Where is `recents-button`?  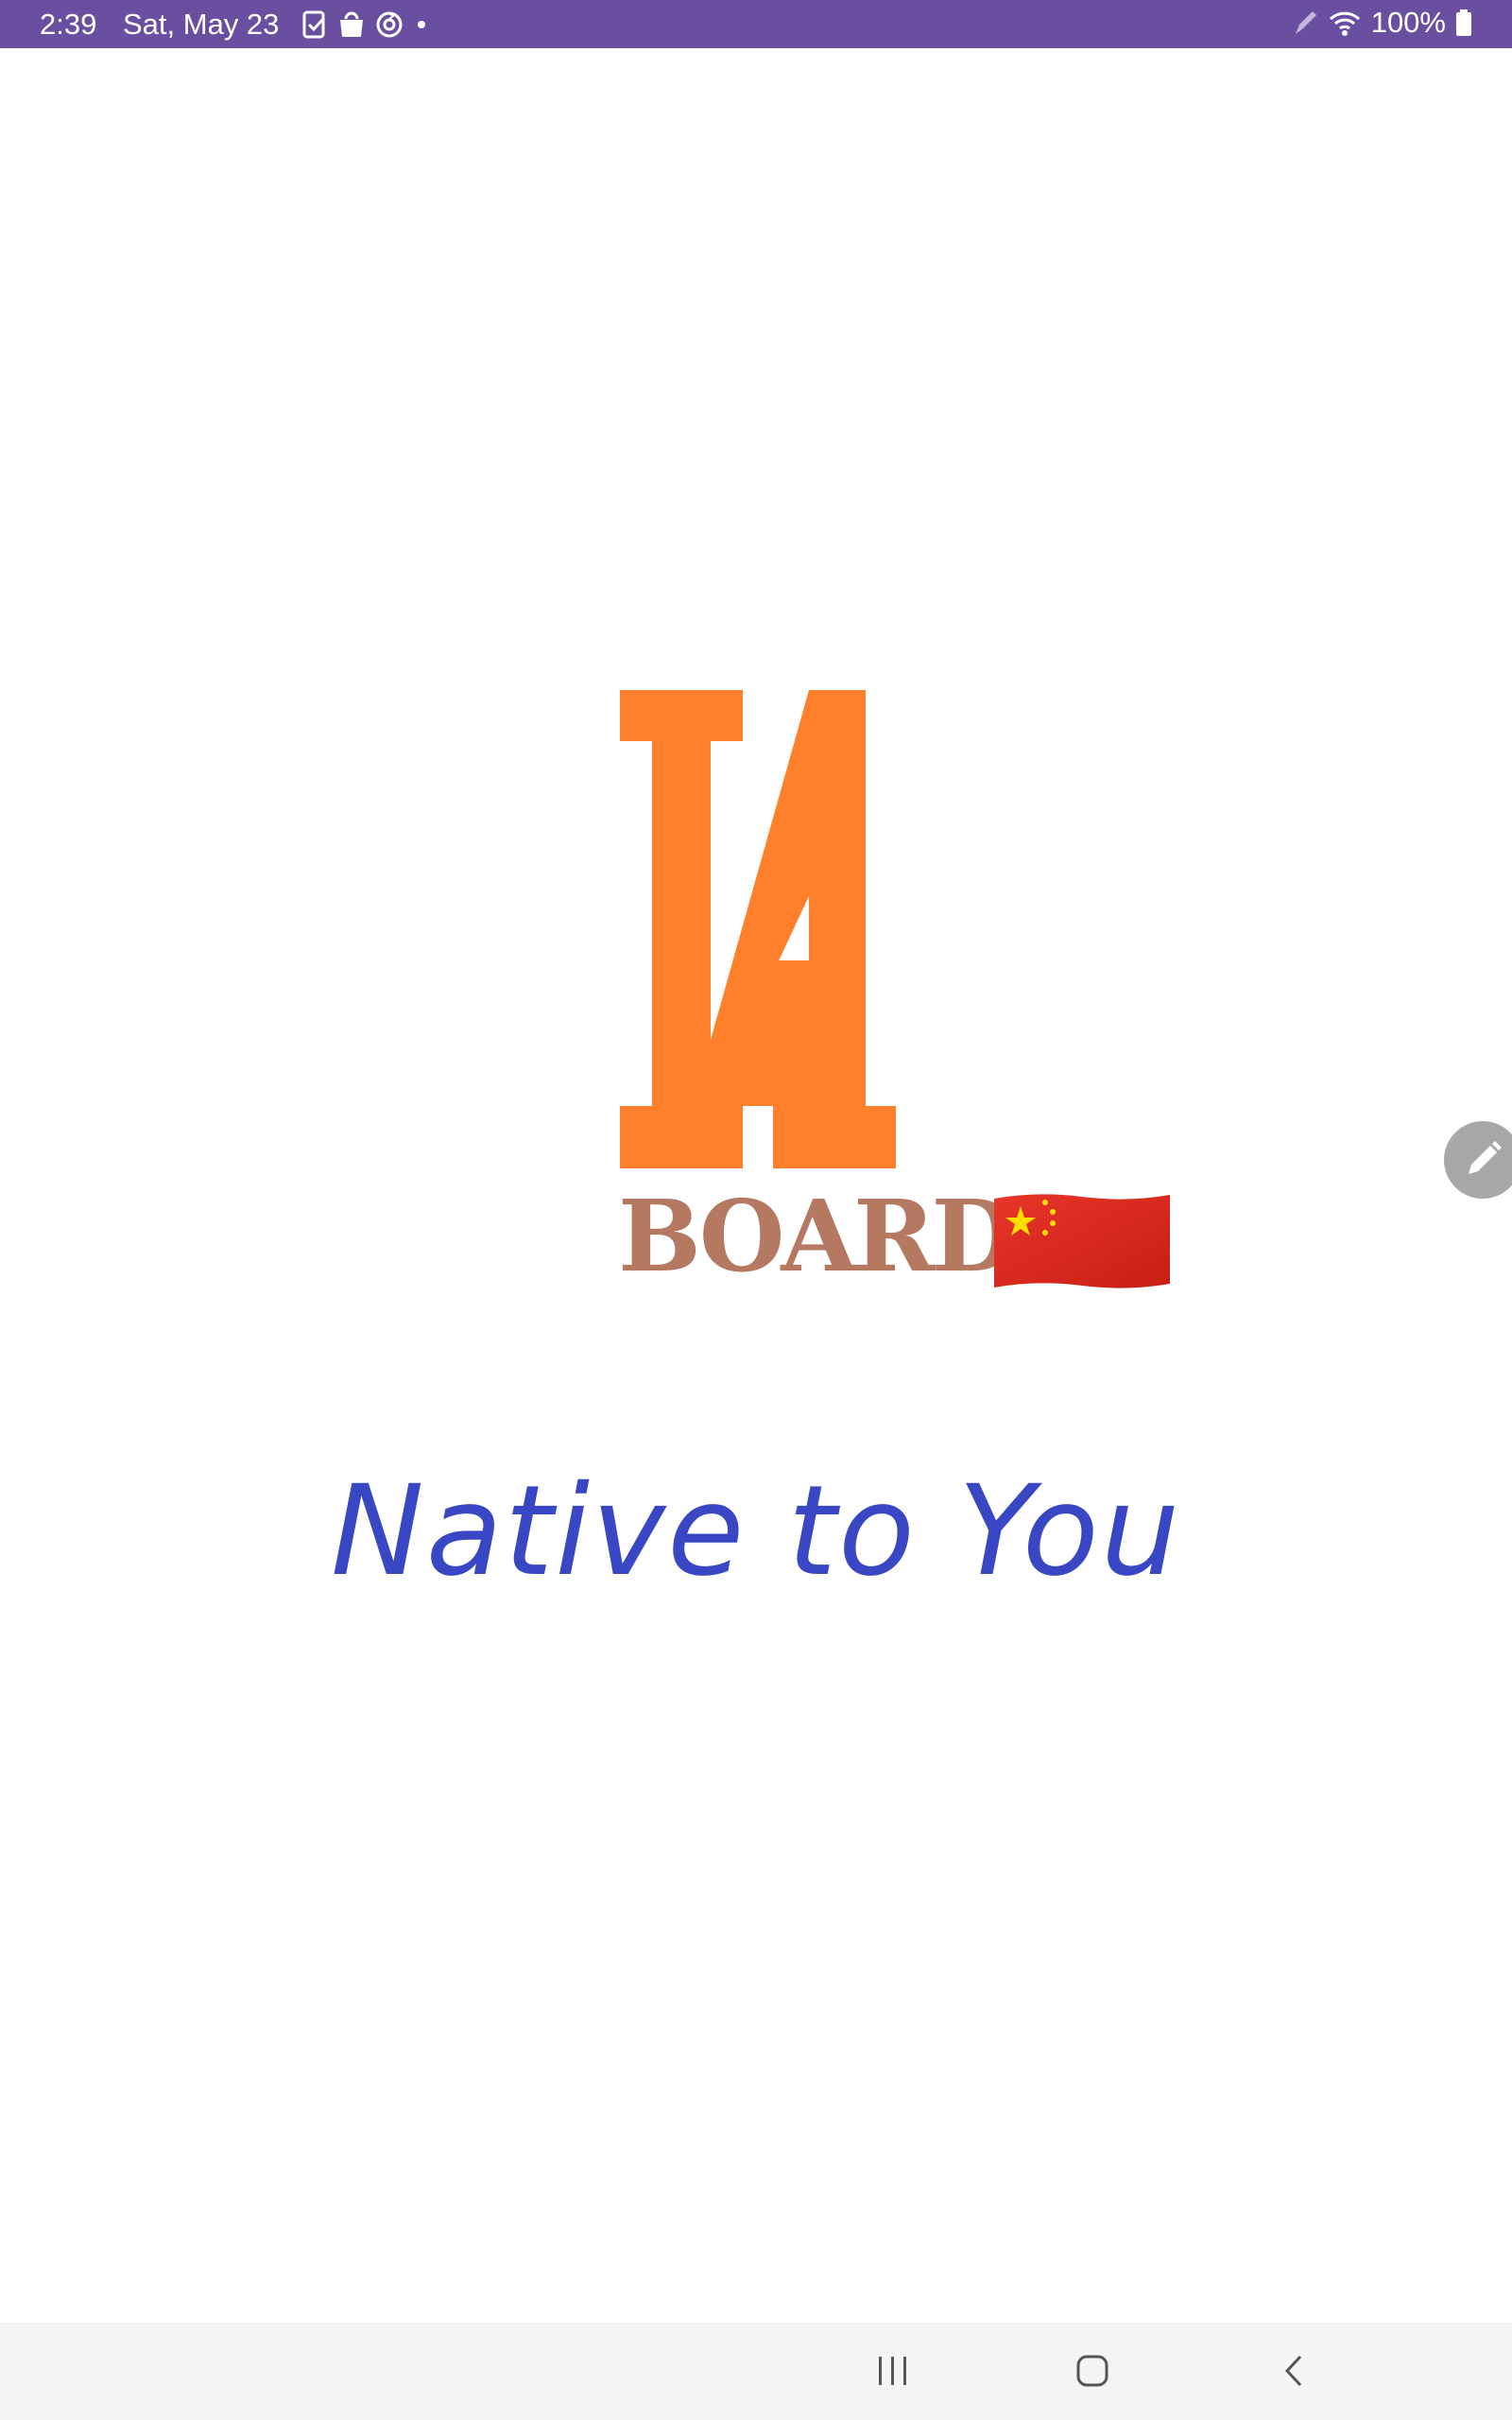
recents-button is located at coordinates (893, 2371).